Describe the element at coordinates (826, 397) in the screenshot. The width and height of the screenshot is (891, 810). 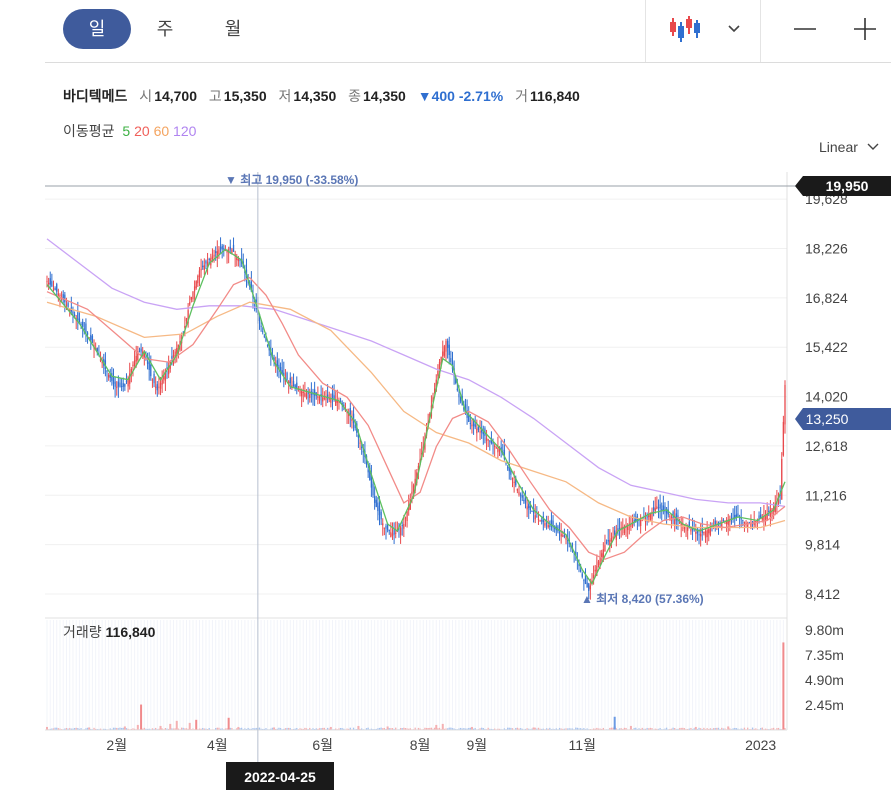
I see `price-tick-label: 14,020` at that location.